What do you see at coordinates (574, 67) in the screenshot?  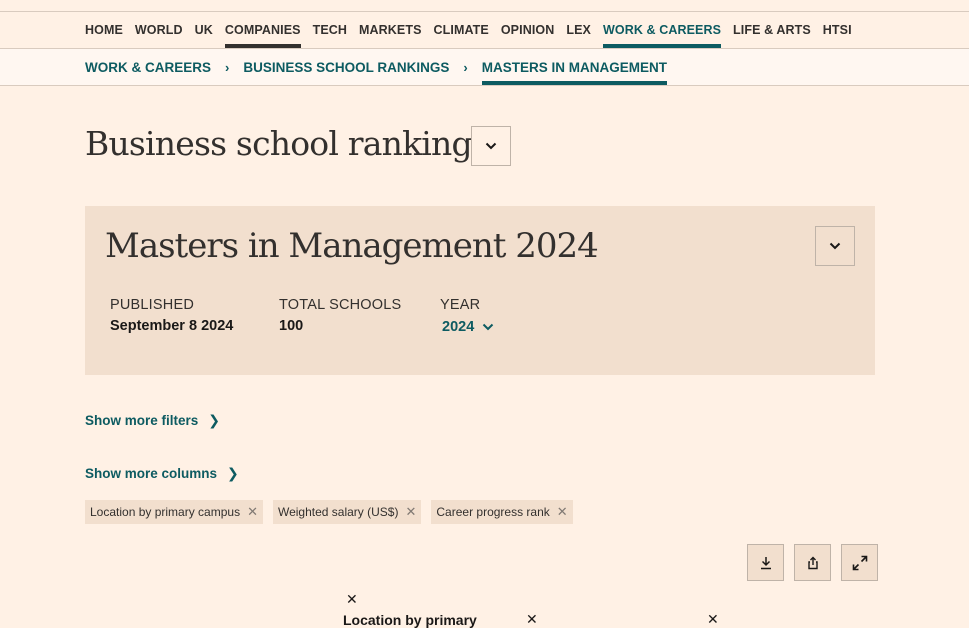 I see `breadcrumb-masters-in-management: MASTERS IN MANAGEMENT` at bounding box center [574, 67].